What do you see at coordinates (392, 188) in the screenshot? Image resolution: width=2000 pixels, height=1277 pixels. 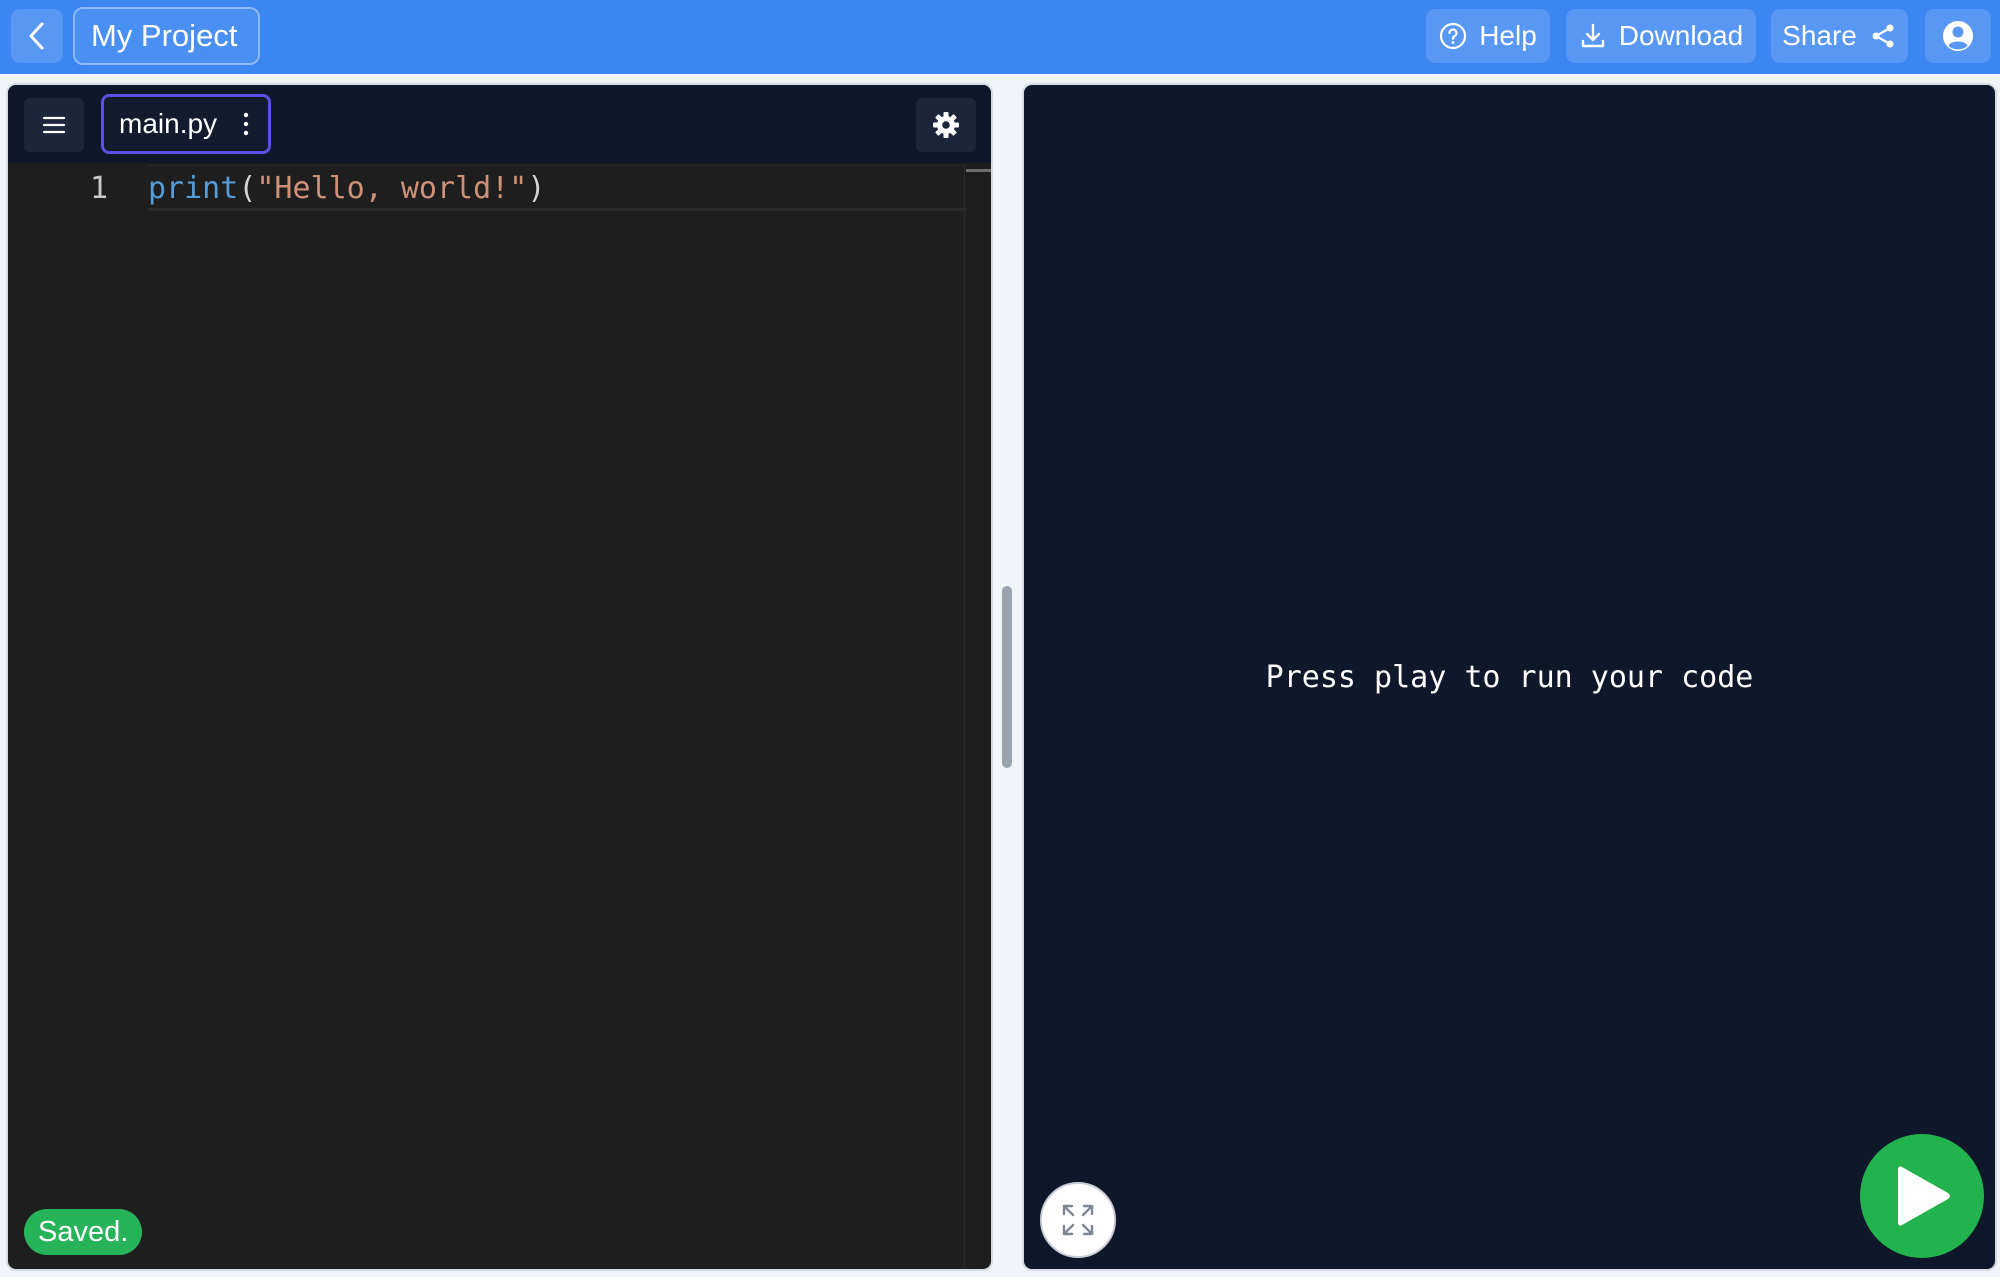 I see `code-token-string: "Hello, world!"` at bounding box center [392, 188].